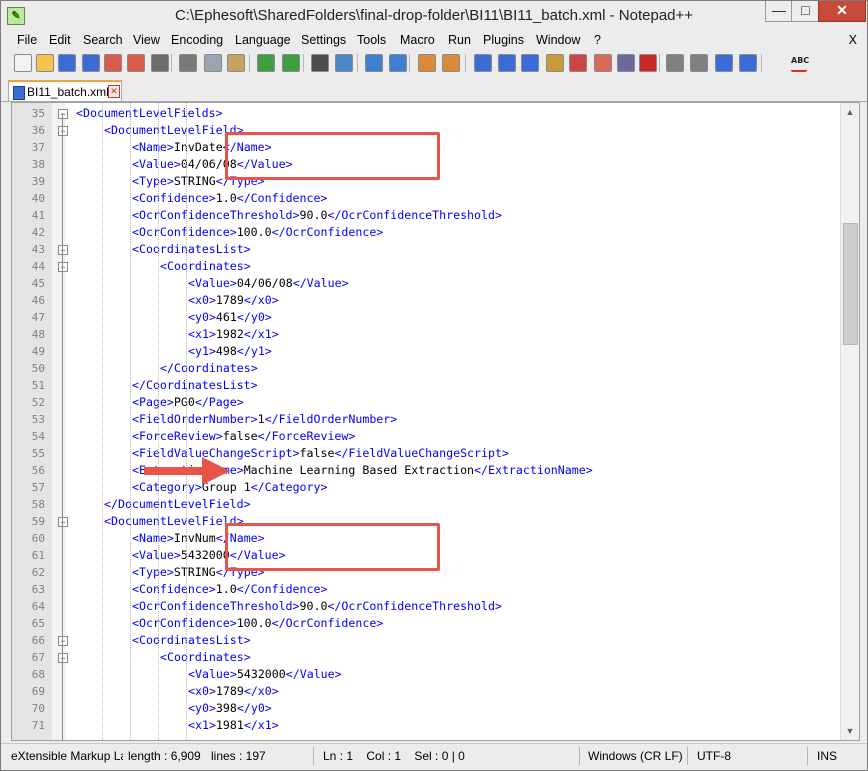 The width and height of the screenshot is (868, 771). Describe the element at coordinates (800, 63) in the screenshot. I see `spell-check-icon: ABC` at that location.